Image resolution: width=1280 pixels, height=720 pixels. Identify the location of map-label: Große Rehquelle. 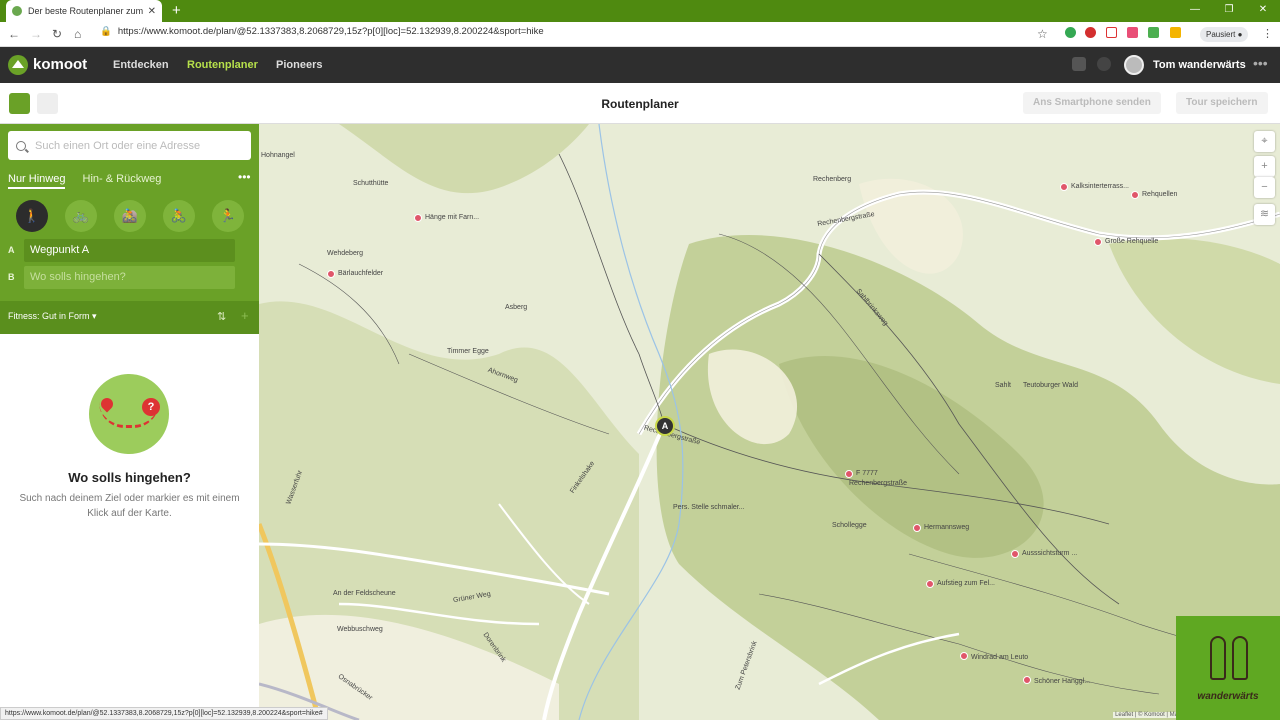
(1132, 241).